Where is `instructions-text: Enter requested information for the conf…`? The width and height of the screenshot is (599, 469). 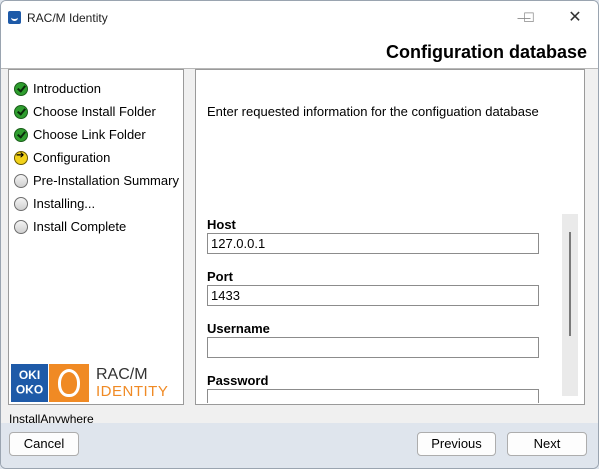 instructions-text: Enter requested information for the conf… is located at coordinates (373, 111).